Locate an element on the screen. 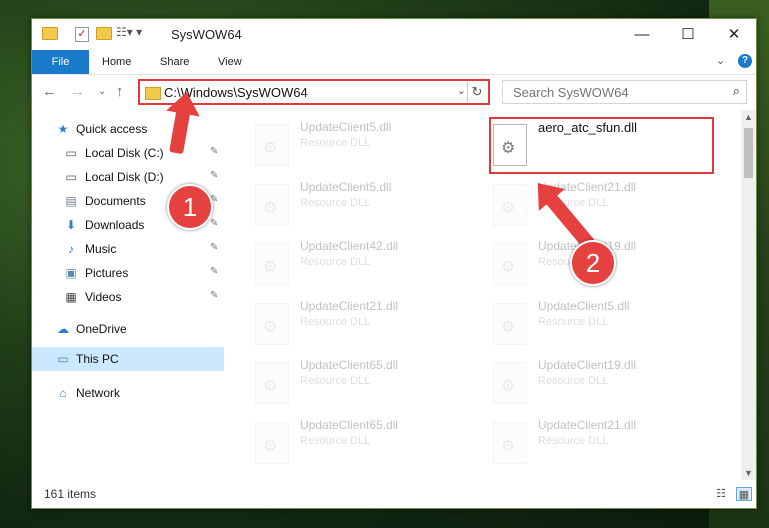 This screenshot has height=528, width=769. sidebar-item-label: Videos is located at coordinates (103, 297).